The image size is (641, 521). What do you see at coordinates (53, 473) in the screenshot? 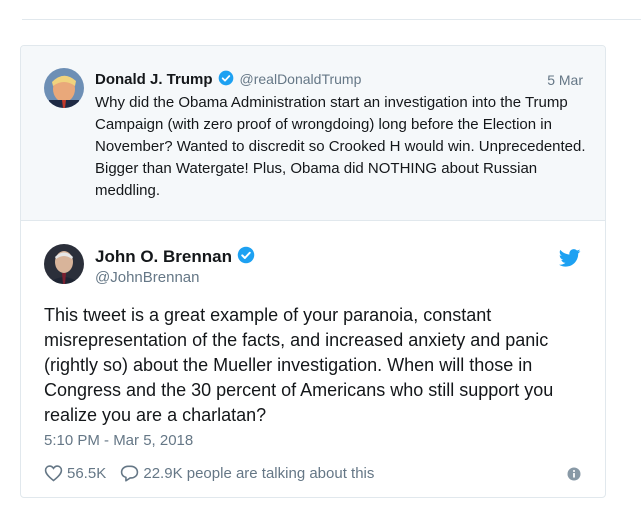
I see `heart-icon` at bounding box center [53, 473].